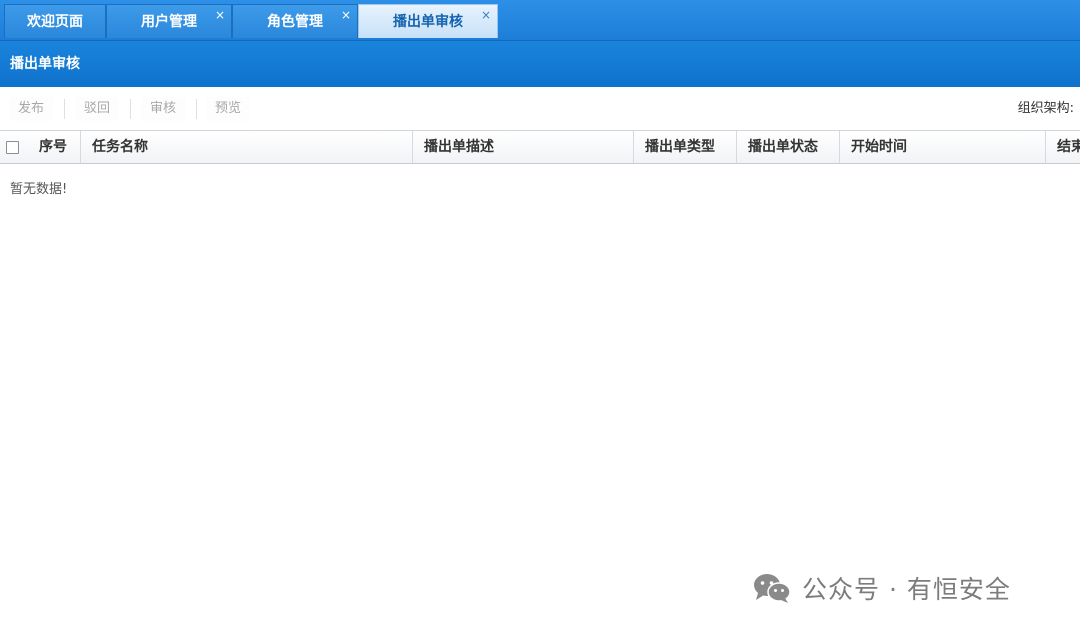 The height and width of the screenshot is (631, 1080). Describe the element at coordinates (163, 109) in the screenshot. I see `review-button: 审核` at that location.